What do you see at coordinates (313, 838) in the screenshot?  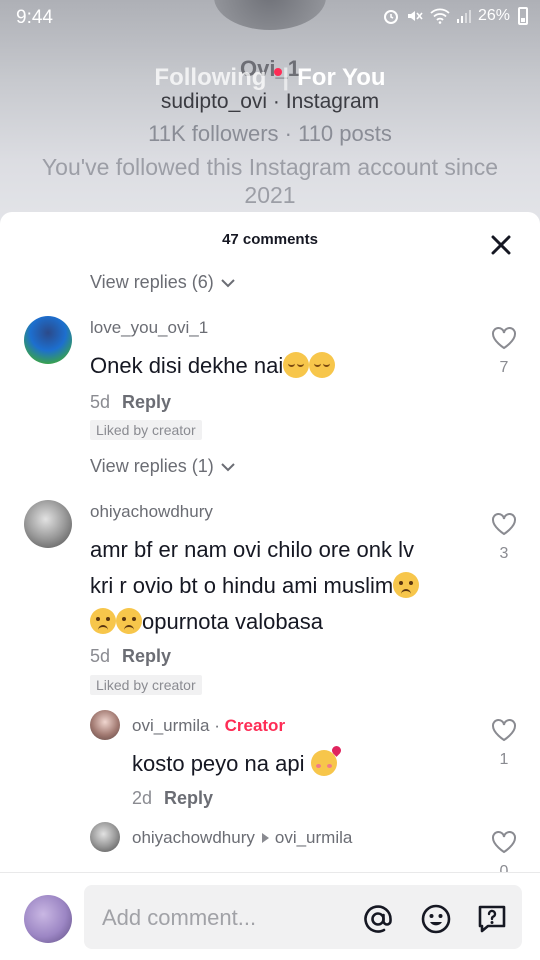 I see `reply-to-username: ovi_urmila` at bounding box center [313, 838].